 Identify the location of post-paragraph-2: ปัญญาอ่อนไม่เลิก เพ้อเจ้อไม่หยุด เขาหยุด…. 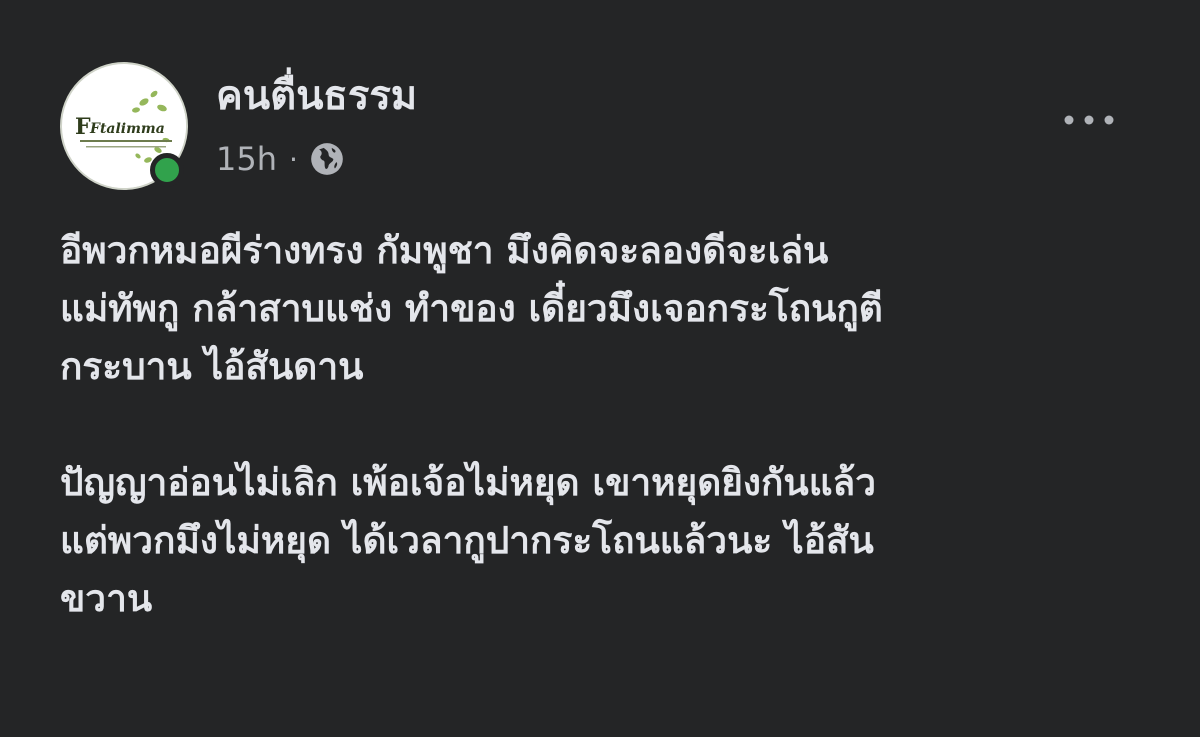
(468, 540).